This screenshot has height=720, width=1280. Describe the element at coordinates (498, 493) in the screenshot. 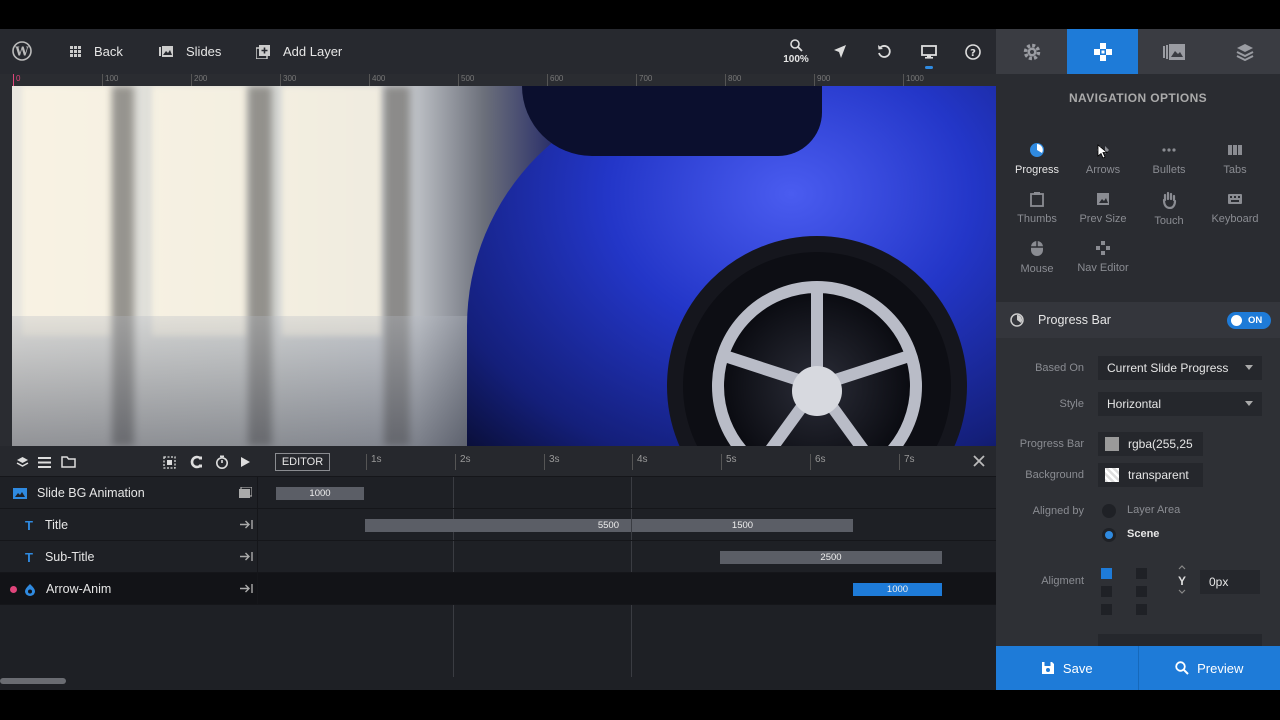

I see `timeline-row: Slide BG Animation 1000` at that location.